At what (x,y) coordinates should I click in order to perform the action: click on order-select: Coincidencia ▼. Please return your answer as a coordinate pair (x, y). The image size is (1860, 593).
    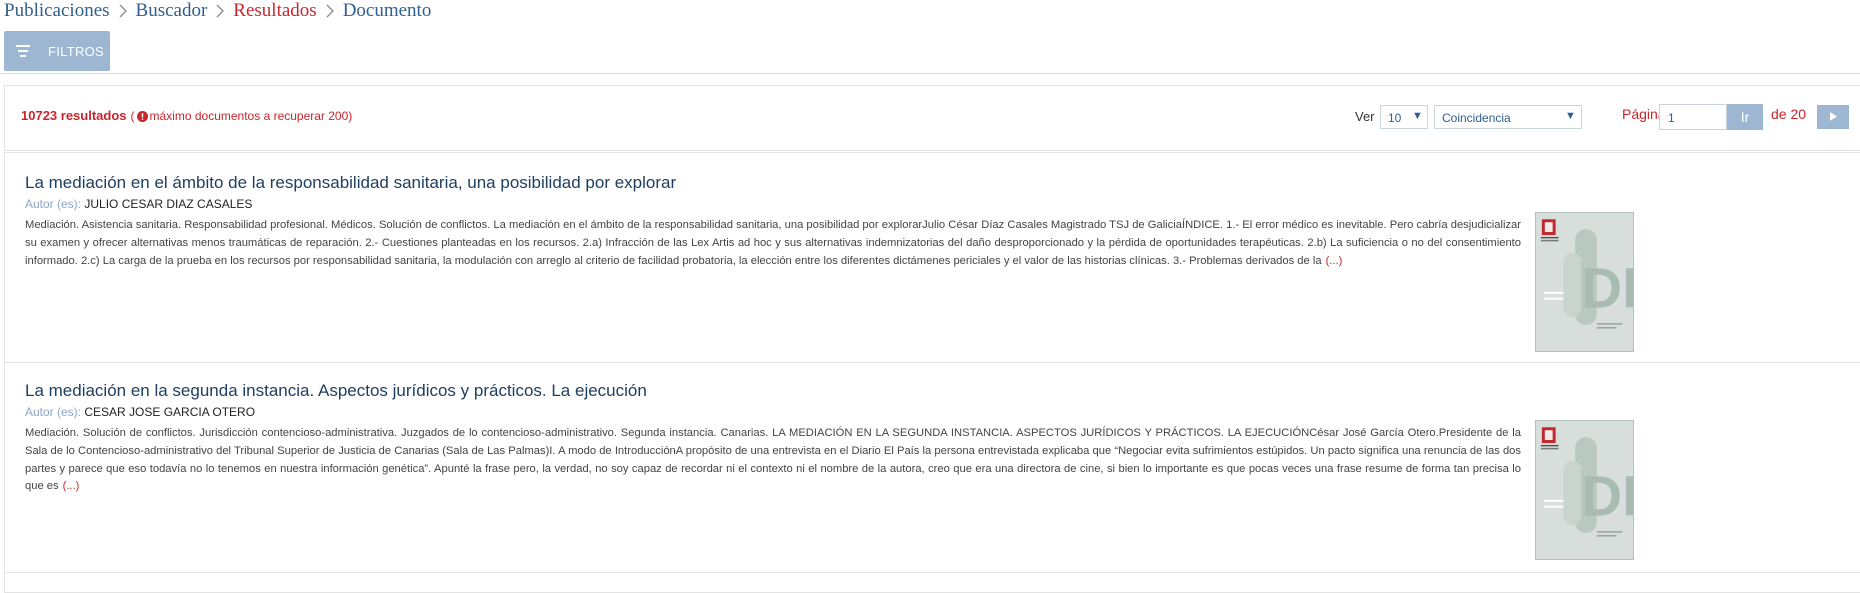
    Looking at the image, I should click on (1508, 117).